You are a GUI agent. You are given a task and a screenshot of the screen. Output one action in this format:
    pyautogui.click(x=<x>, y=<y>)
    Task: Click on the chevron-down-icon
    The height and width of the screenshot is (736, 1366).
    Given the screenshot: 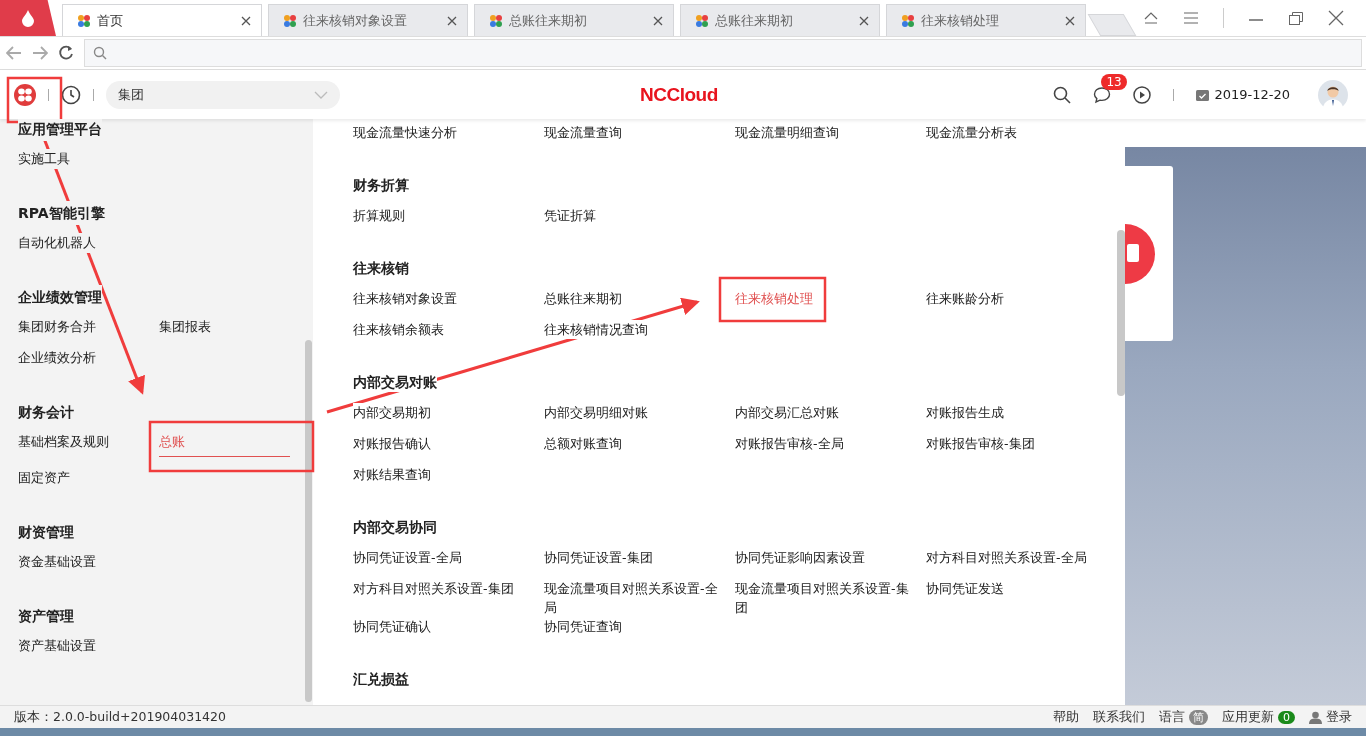 What is the action you would take?
    pyautogui.click(x=321, y=94)
    